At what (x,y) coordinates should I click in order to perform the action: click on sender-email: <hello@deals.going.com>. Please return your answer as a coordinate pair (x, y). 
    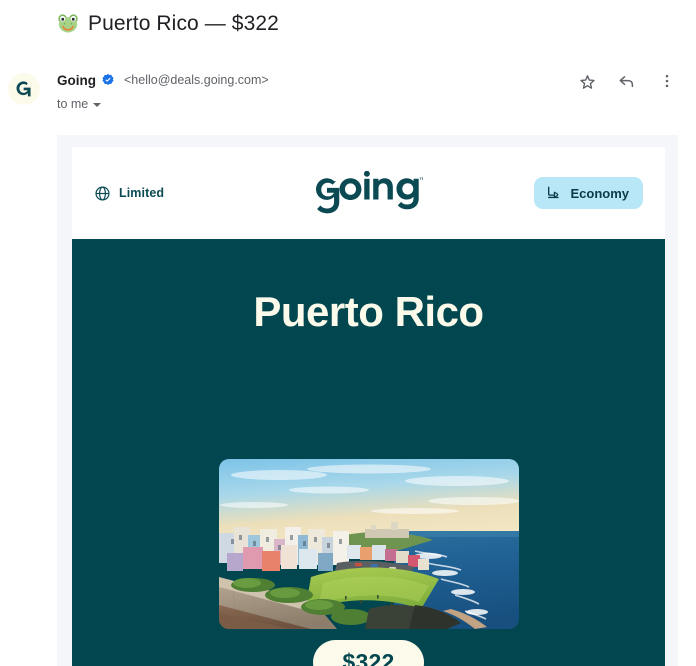
    Looking at the image, I should click on (196, 80).